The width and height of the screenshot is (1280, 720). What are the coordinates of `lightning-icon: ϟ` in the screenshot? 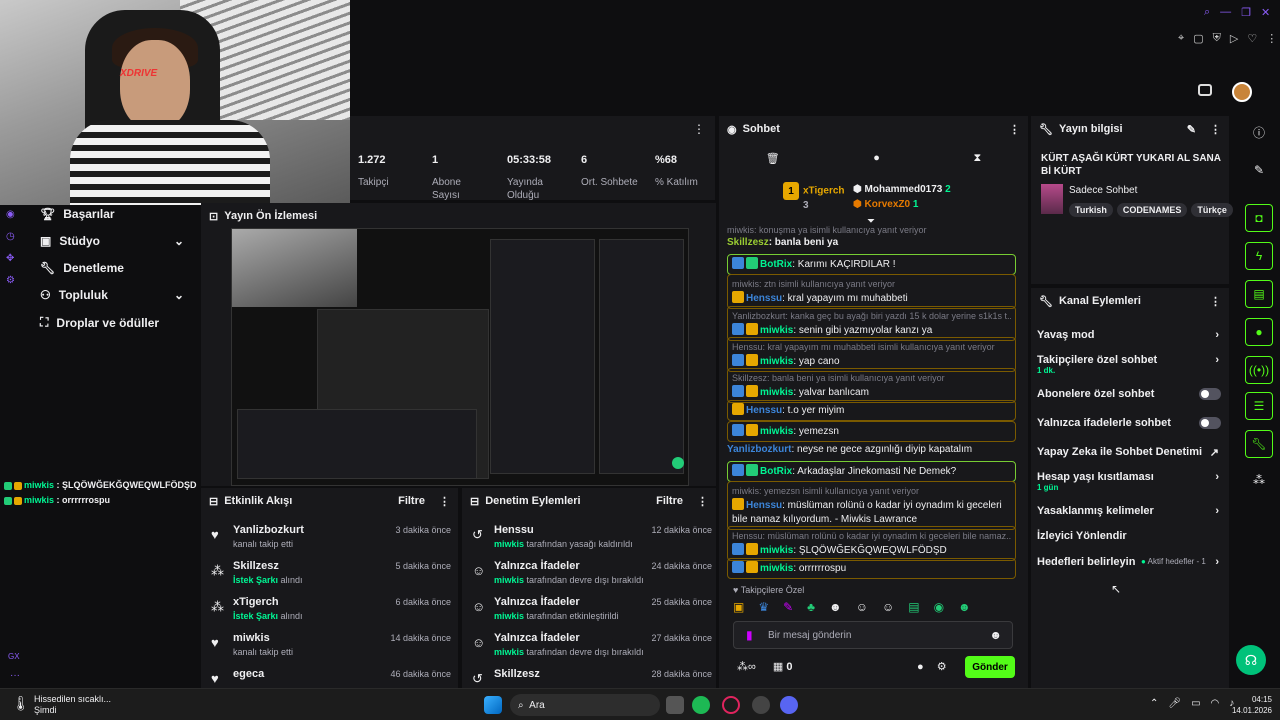 It's located at (1259, 256).